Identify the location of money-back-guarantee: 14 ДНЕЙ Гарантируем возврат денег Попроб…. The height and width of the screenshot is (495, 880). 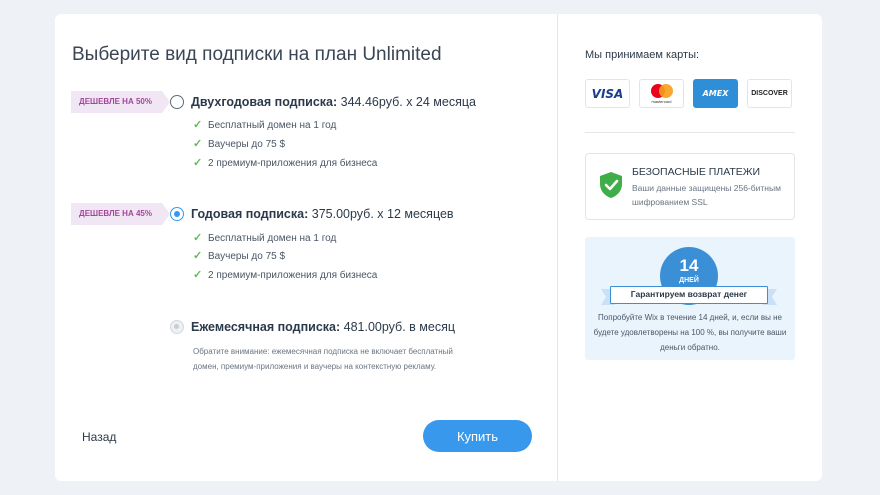
(690, 298).